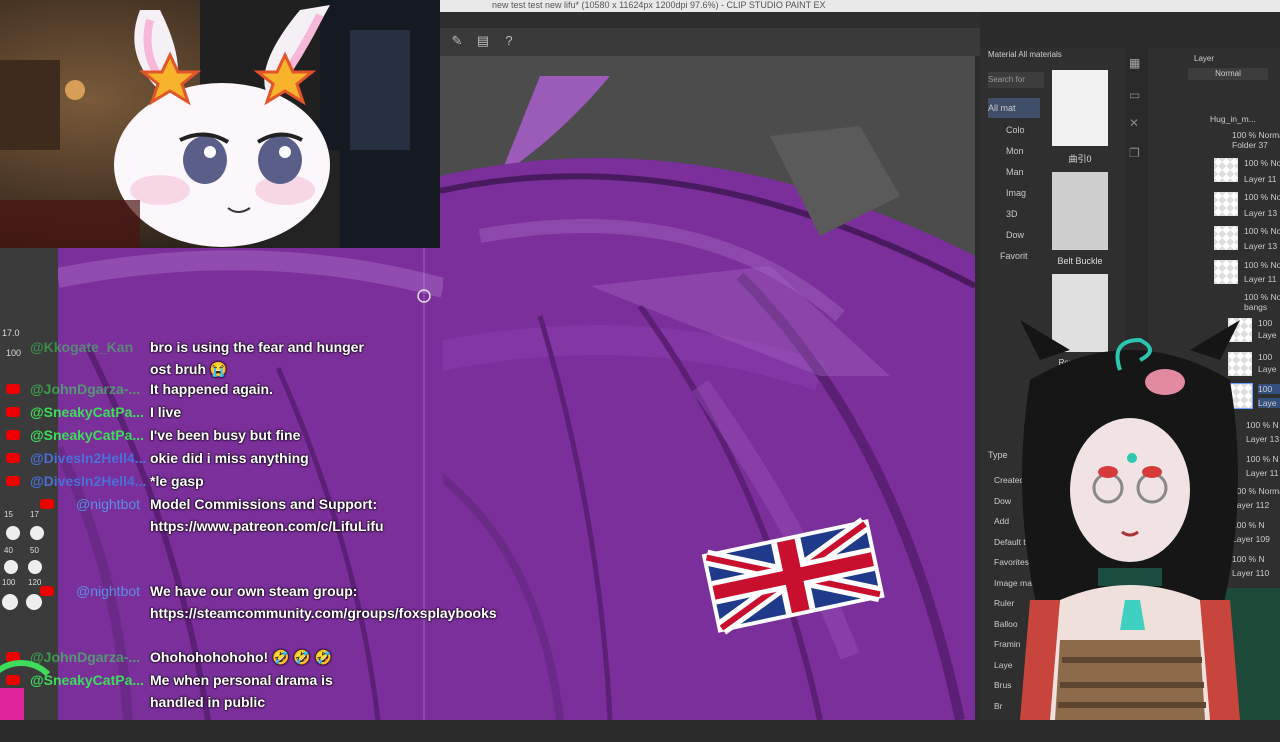 Image resolution: width=1280 pixels, height=742 pixels. What do you see at coordinates (1016, 193) in the screenshot?
I see `tree-image: Imag` at bounding box center [1016, 193].